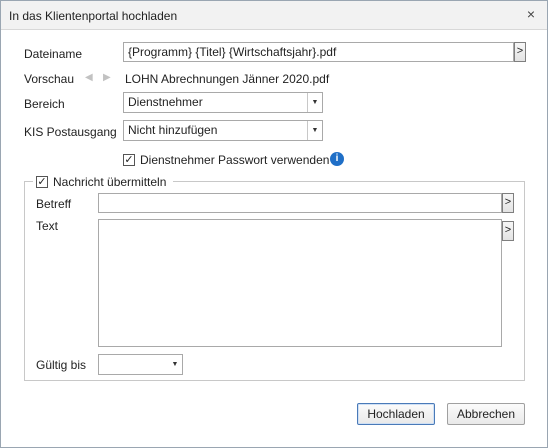 The width and height of the screenshot is (548, 448). I want to click on nachricht-legend: ✓ Nachricht übermitteln, so click(103, 182).